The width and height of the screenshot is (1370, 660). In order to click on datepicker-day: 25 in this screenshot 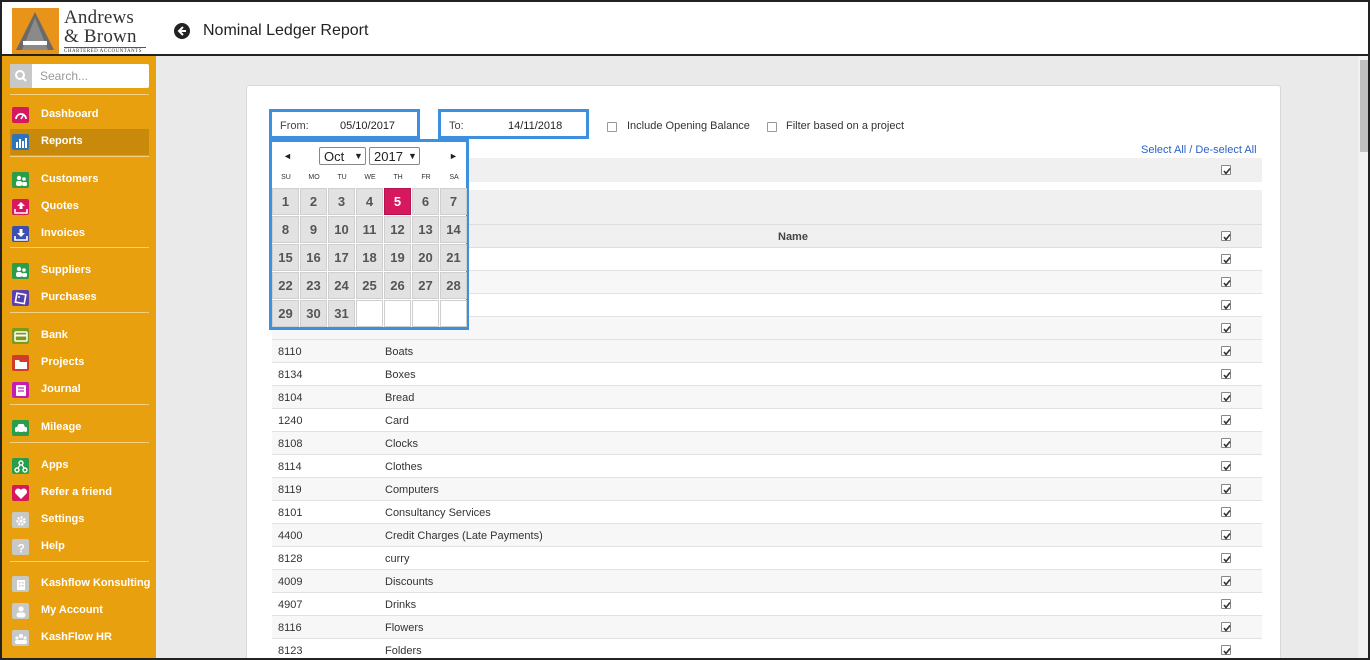, I will do `click(369, 285)`.